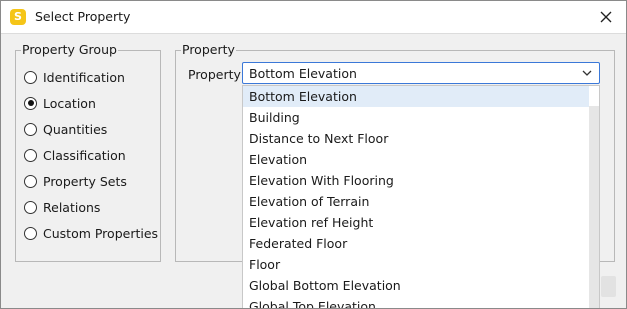 The height and width of the screenshot is (309, 627). Describe the element at coordinates (69, 103) in the screenshot. I see `radio-label: Location` at that location.